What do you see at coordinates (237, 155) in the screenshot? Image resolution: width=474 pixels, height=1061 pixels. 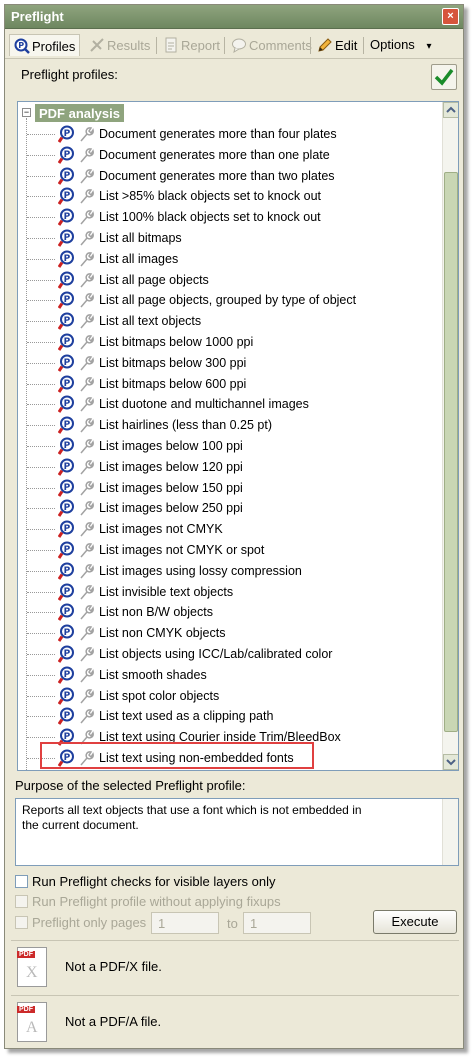 I see `profile-item: P Document generates more than one plate` at bounding box center [237, 155].